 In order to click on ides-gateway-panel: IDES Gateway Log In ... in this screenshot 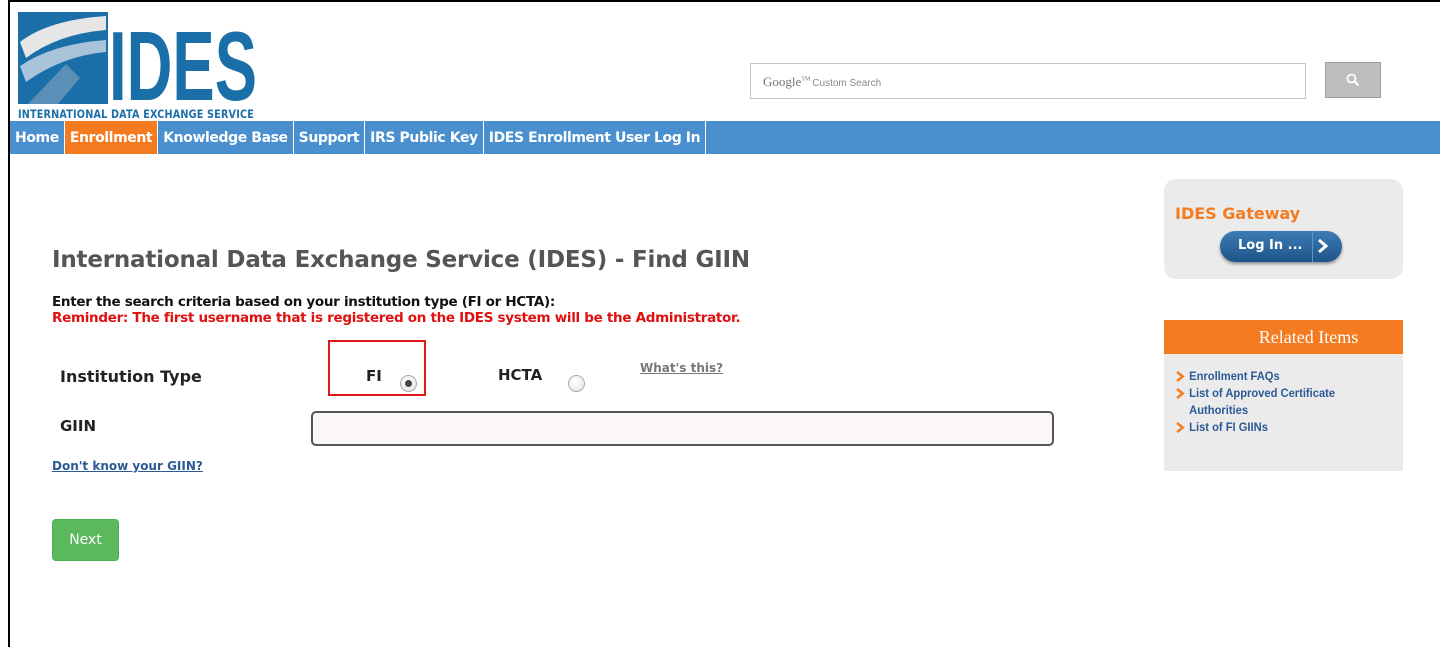, I will do `click(1283, 229)`.